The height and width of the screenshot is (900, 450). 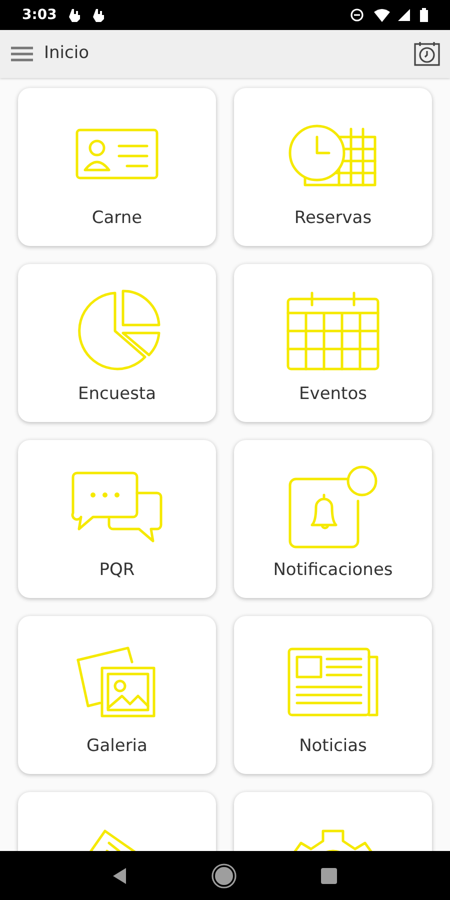 I want to click on menu-tile: Galeria, so click(x=117, y=695).